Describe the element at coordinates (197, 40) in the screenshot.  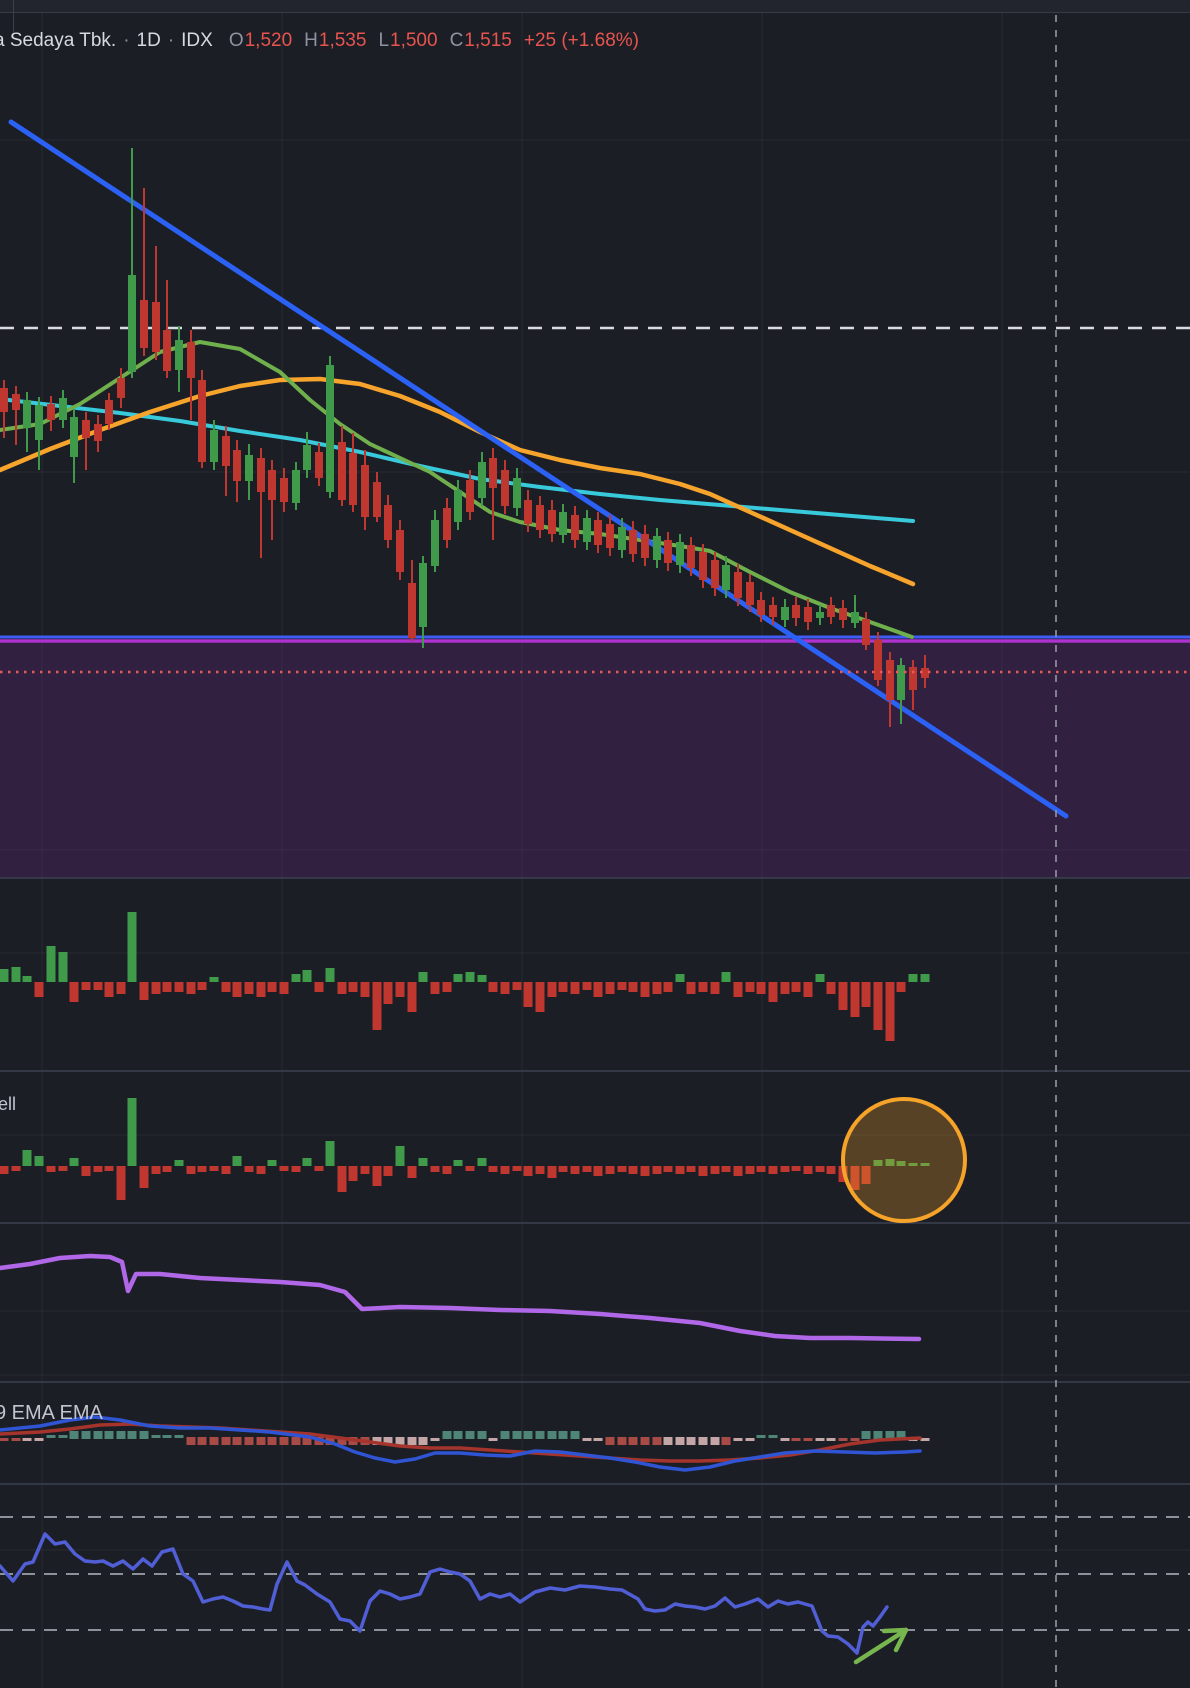
I see `exchange-label: IDX` at that location.